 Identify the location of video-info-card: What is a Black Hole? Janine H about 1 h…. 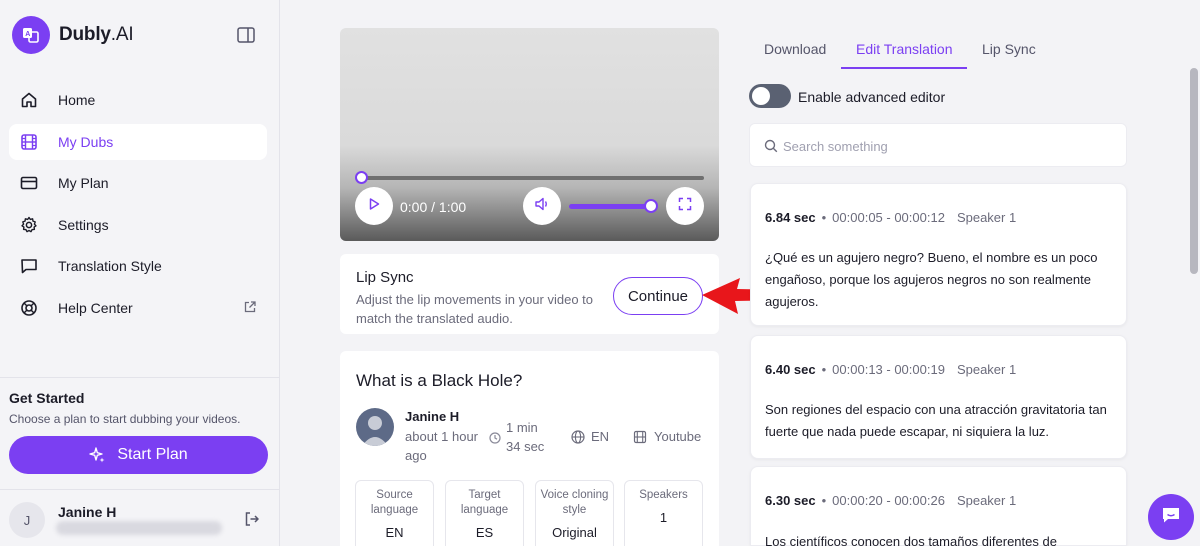
(529, 448).